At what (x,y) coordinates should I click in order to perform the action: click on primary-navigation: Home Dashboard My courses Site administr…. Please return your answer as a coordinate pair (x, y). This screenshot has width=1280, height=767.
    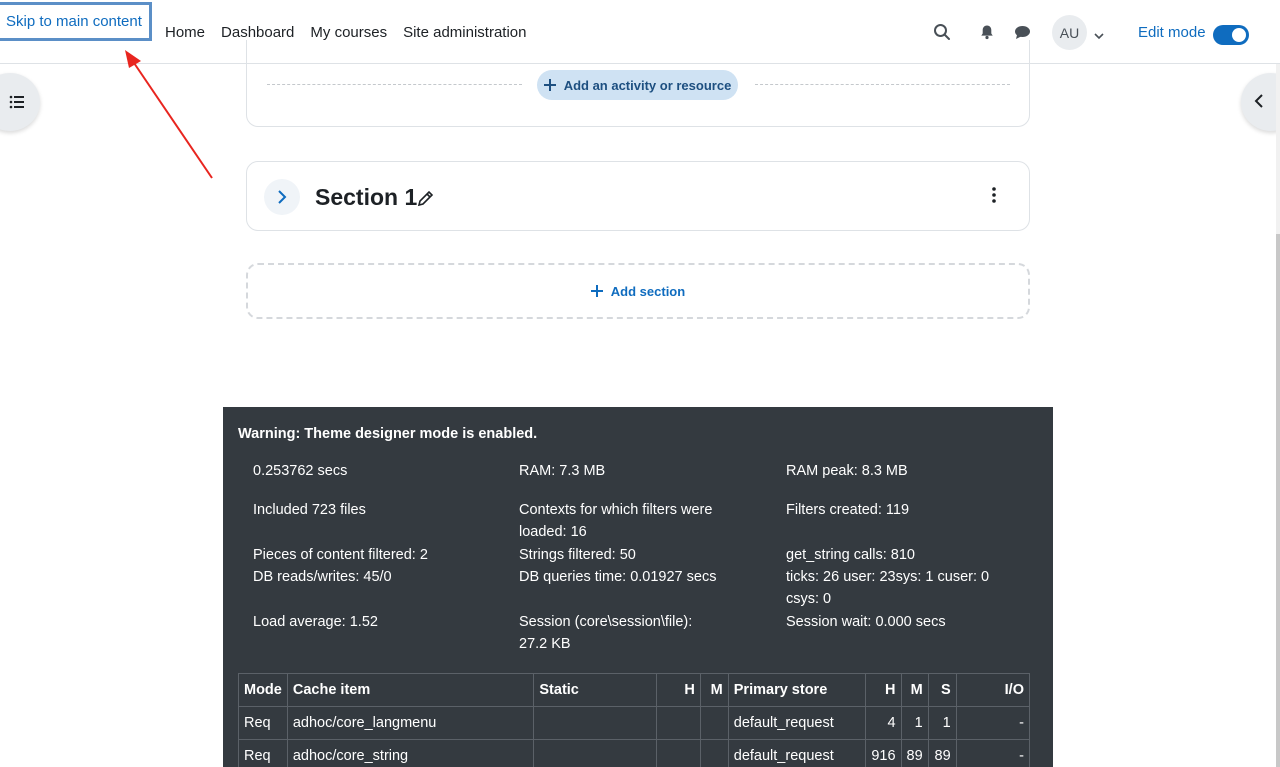
    Looking at the image, I should click on (346, 32).